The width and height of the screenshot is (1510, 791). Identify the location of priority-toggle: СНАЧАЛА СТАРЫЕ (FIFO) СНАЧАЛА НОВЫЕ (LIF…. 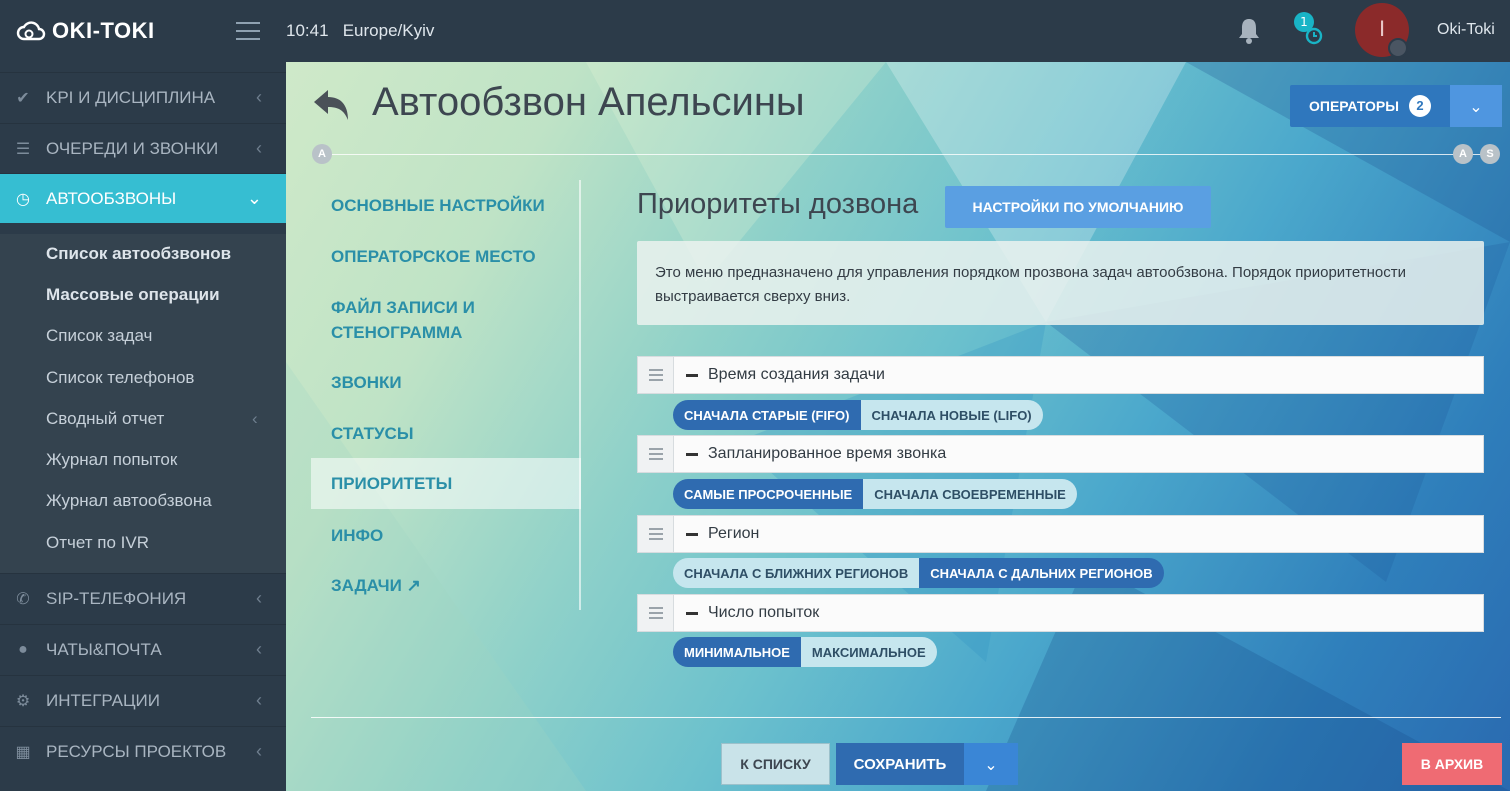
(858, 415).